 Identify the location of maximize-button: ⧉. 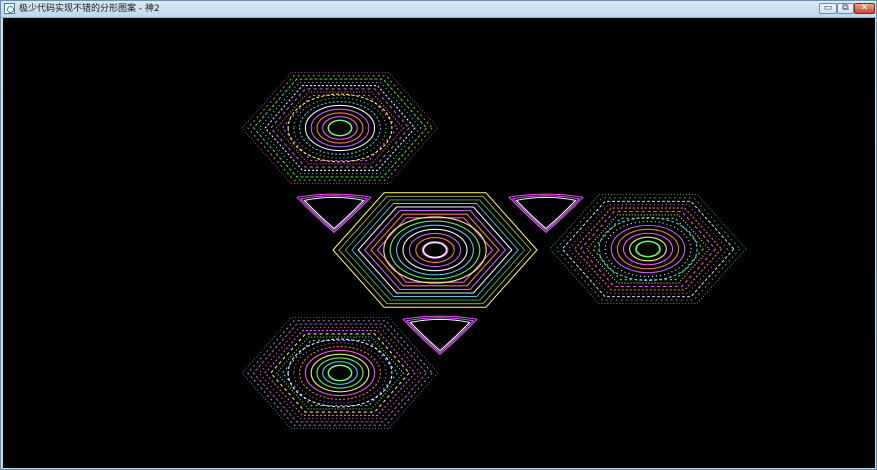
(845, 8).